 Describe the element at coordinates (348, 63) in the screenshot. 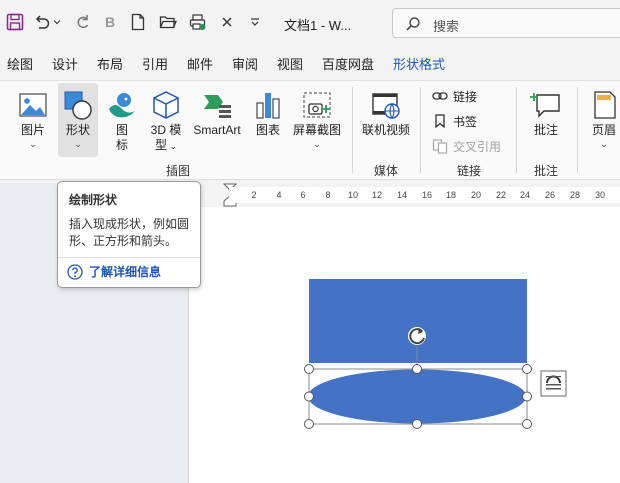

I see `tab-baidu-netdisk: 百度网盘` at that location.